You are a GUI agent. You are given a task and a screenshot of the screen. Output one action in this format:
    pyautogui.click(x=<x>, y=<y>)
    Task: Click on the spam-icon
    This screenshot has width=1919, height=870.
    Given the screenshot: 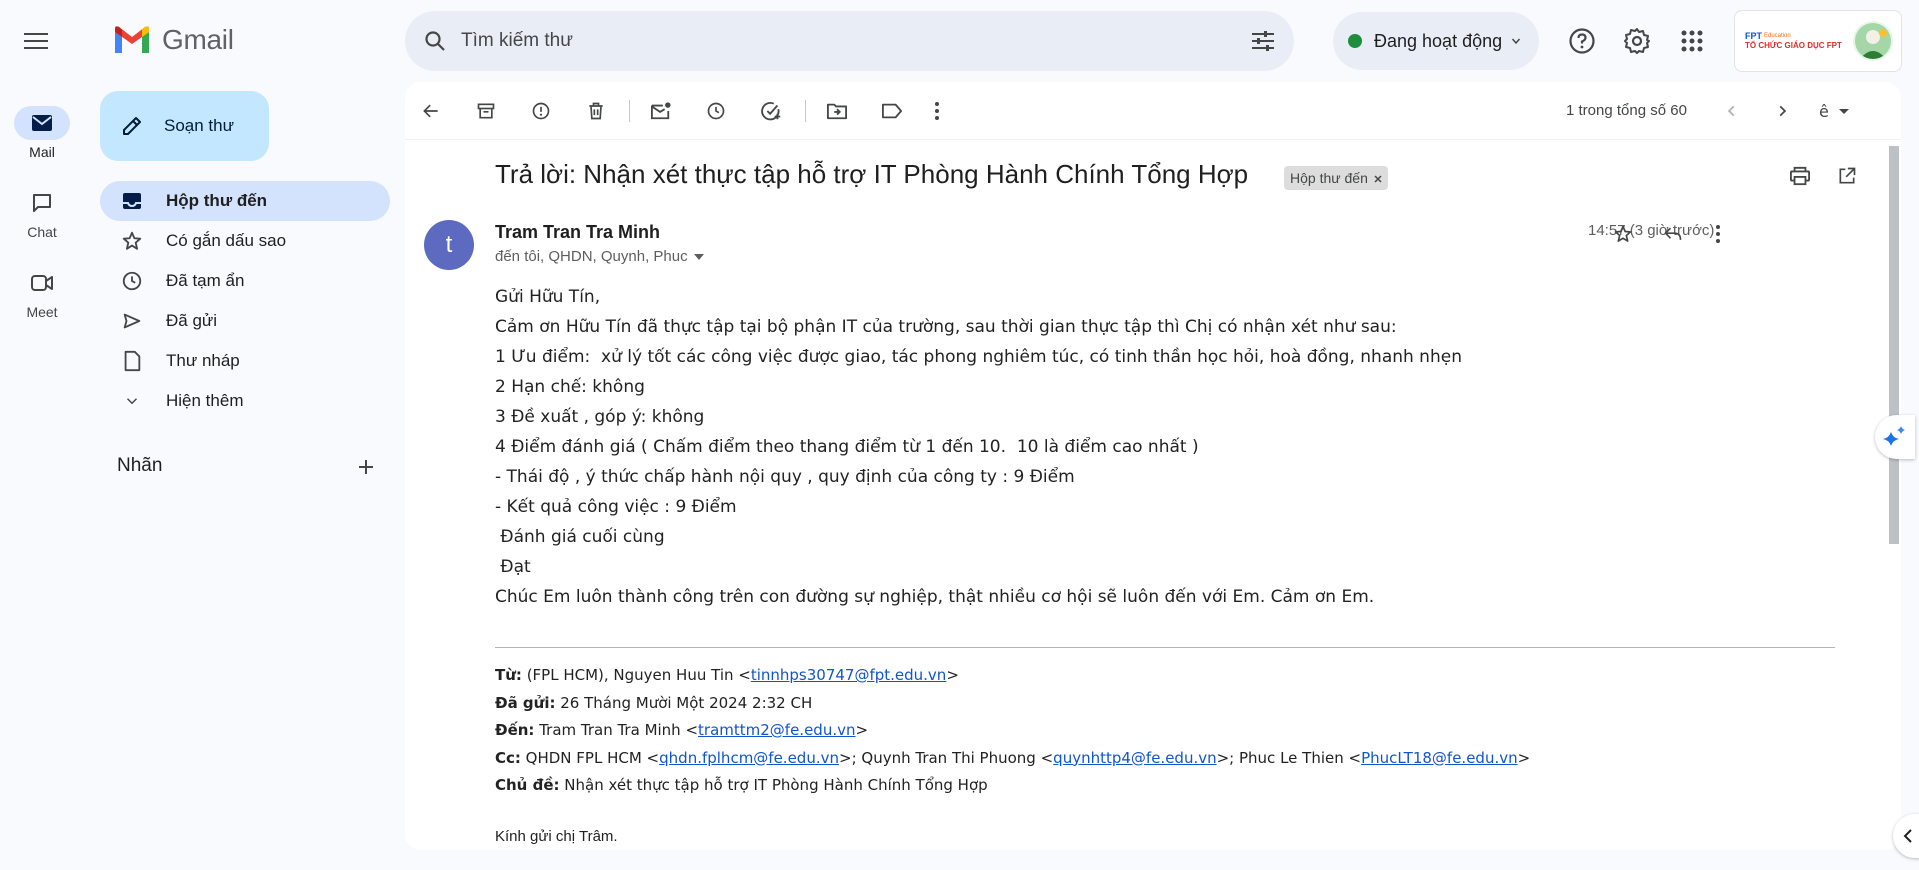 What is the action you would take?
    pyautogui.click(x=541, y=111)
    